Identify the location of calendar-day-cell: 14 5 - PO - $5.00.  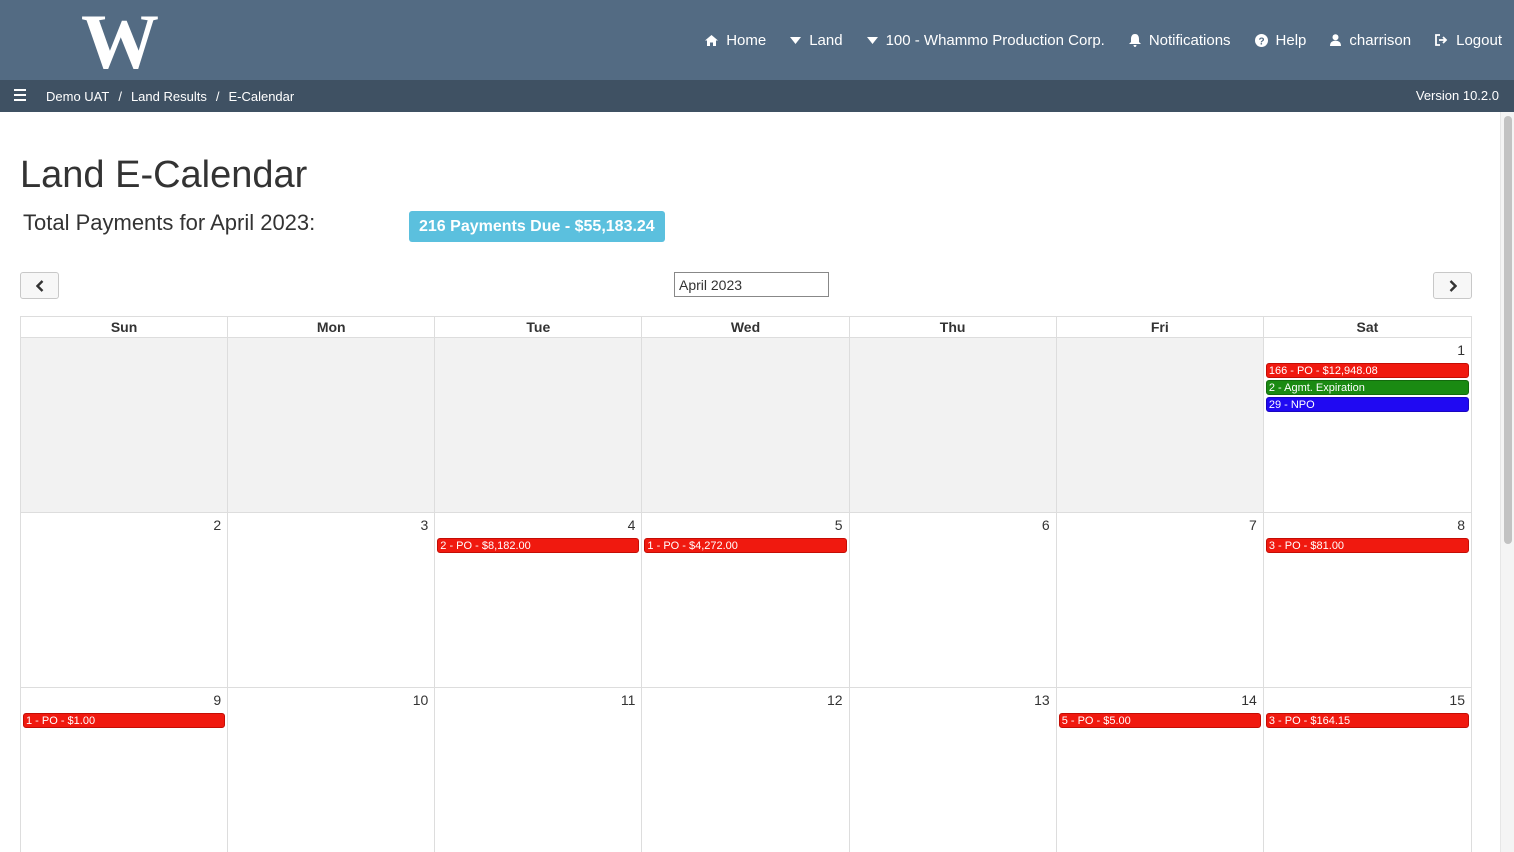
(1160, 770).